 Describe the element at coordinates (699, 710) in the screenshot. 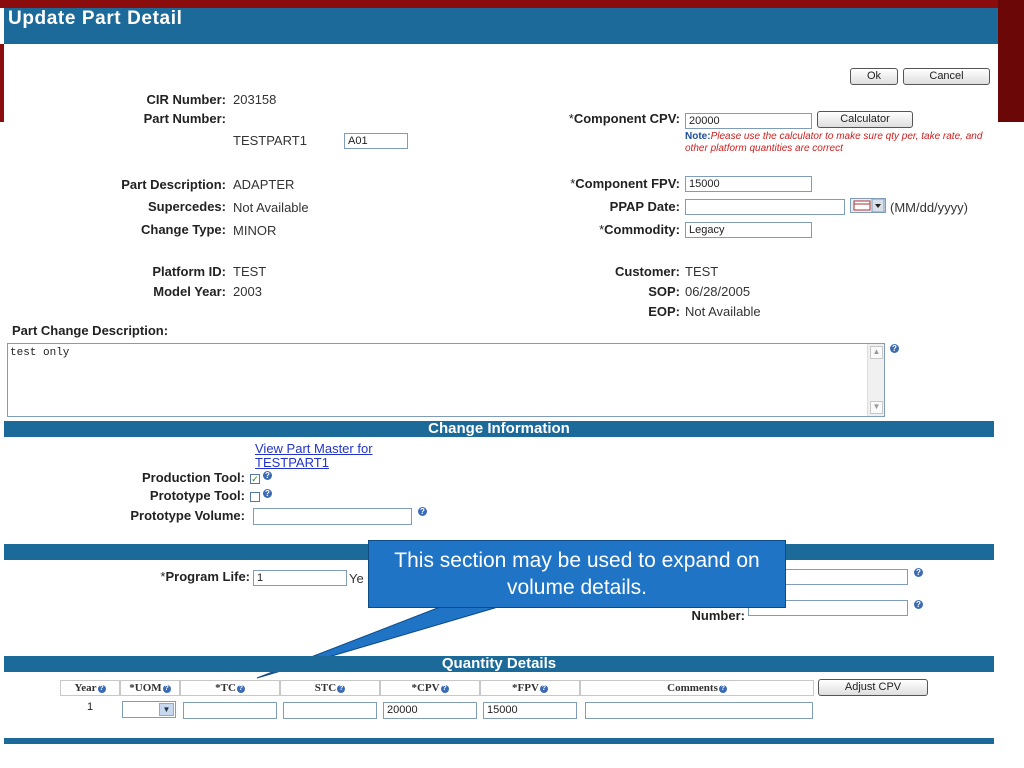

I see `comments-field` at that location.